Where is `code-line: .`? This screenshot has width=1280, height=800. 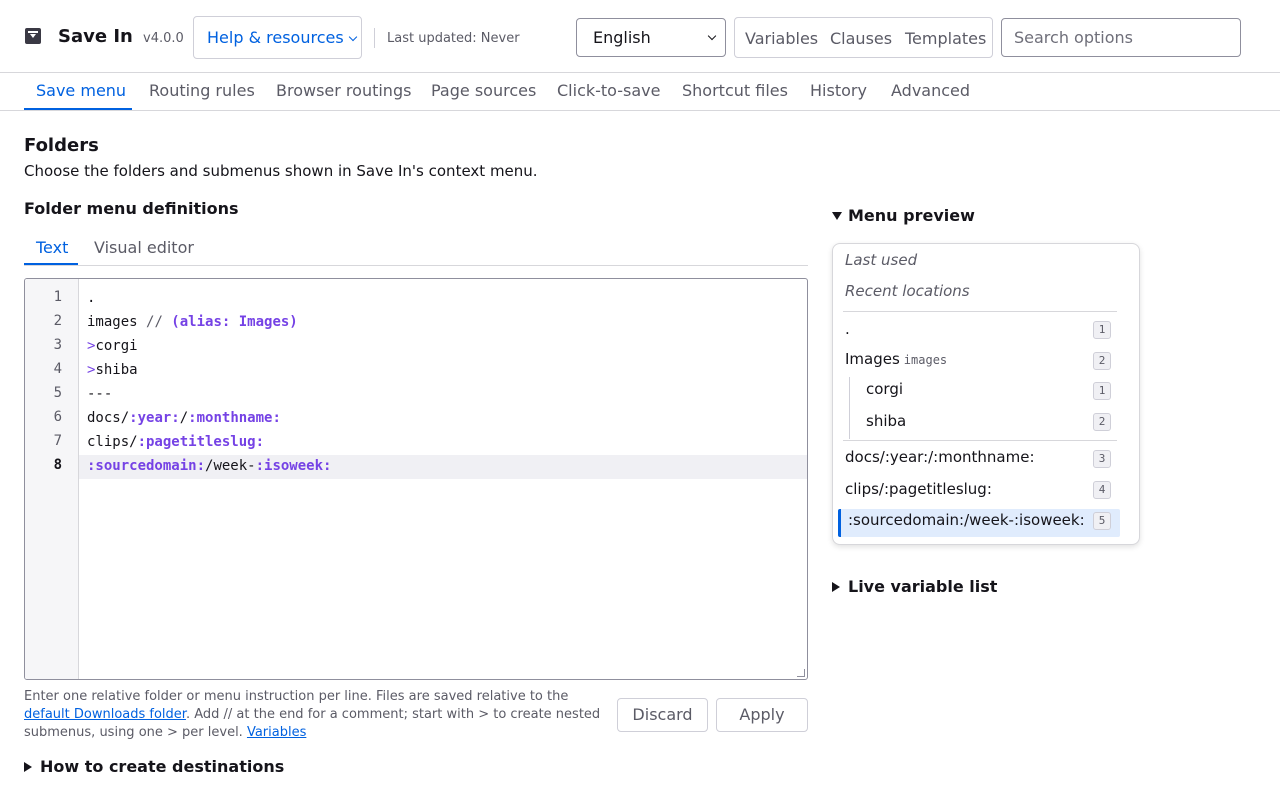
code-line: . is located at coordinates (91, 298).